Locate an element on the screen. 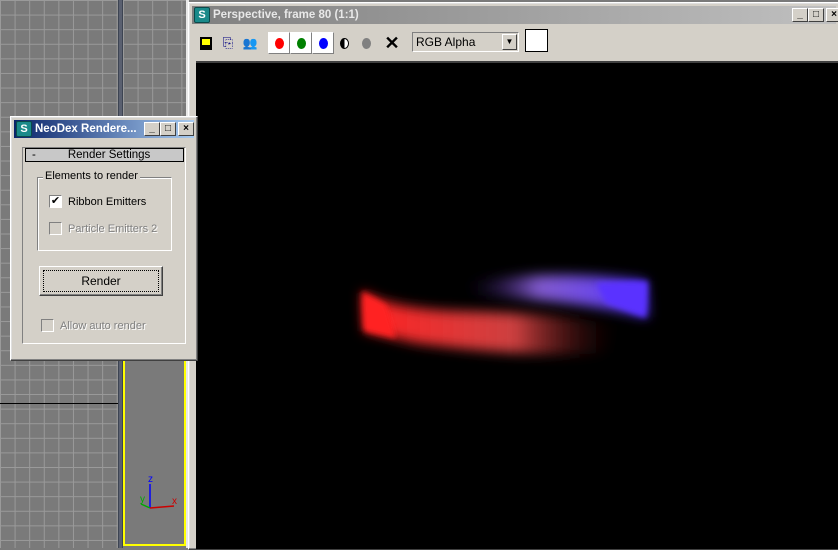 Image resolution: width=838 pixels, height=550 pixels. allow-auto-render-label: Allow auto render is located at coordinates (103, 325).